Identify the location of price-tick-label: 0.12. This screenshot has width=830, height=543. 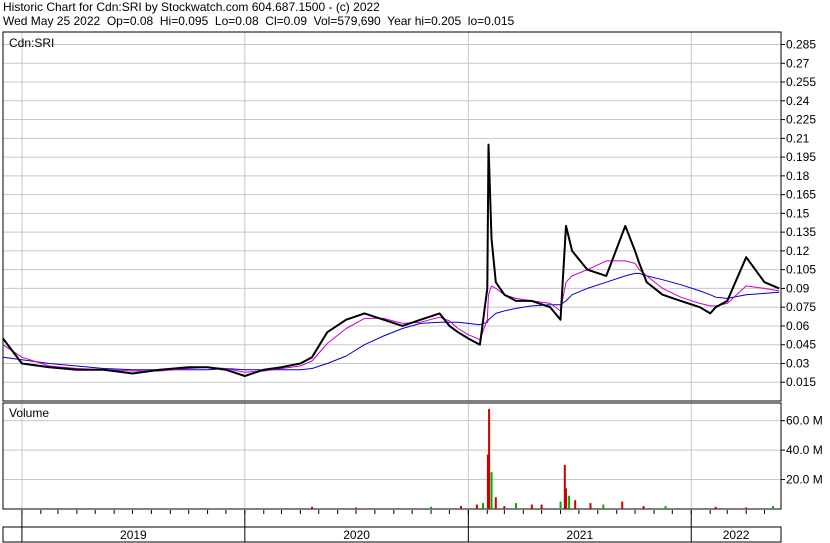
(798, 251).